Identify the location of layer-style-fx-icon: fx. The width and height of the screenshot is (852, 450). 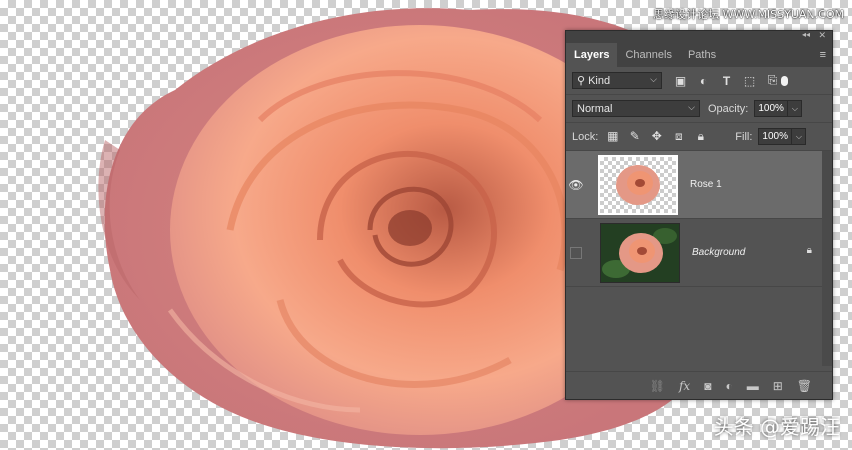
(684, 386).